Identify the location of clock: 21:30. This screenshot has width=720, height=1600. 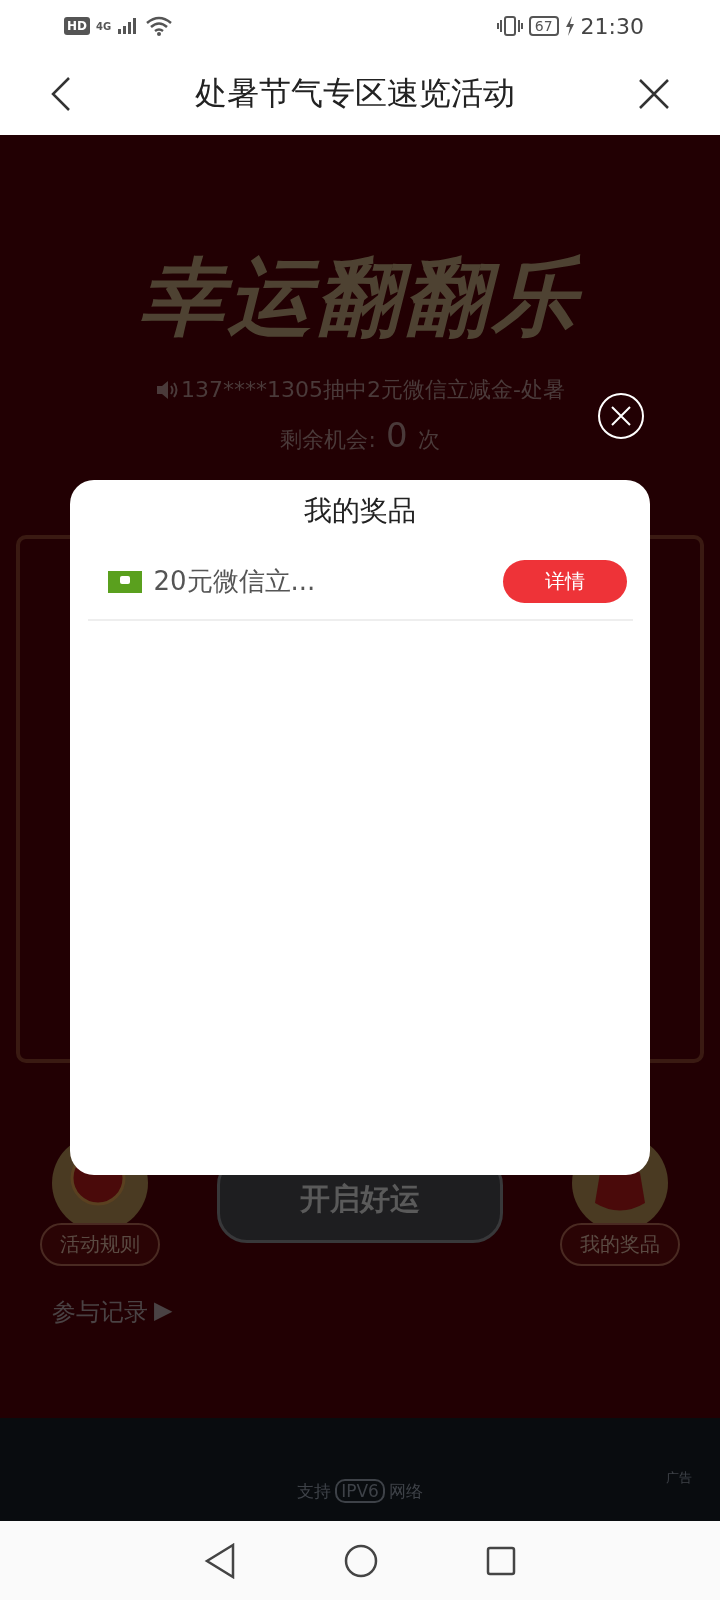
(612, 26).